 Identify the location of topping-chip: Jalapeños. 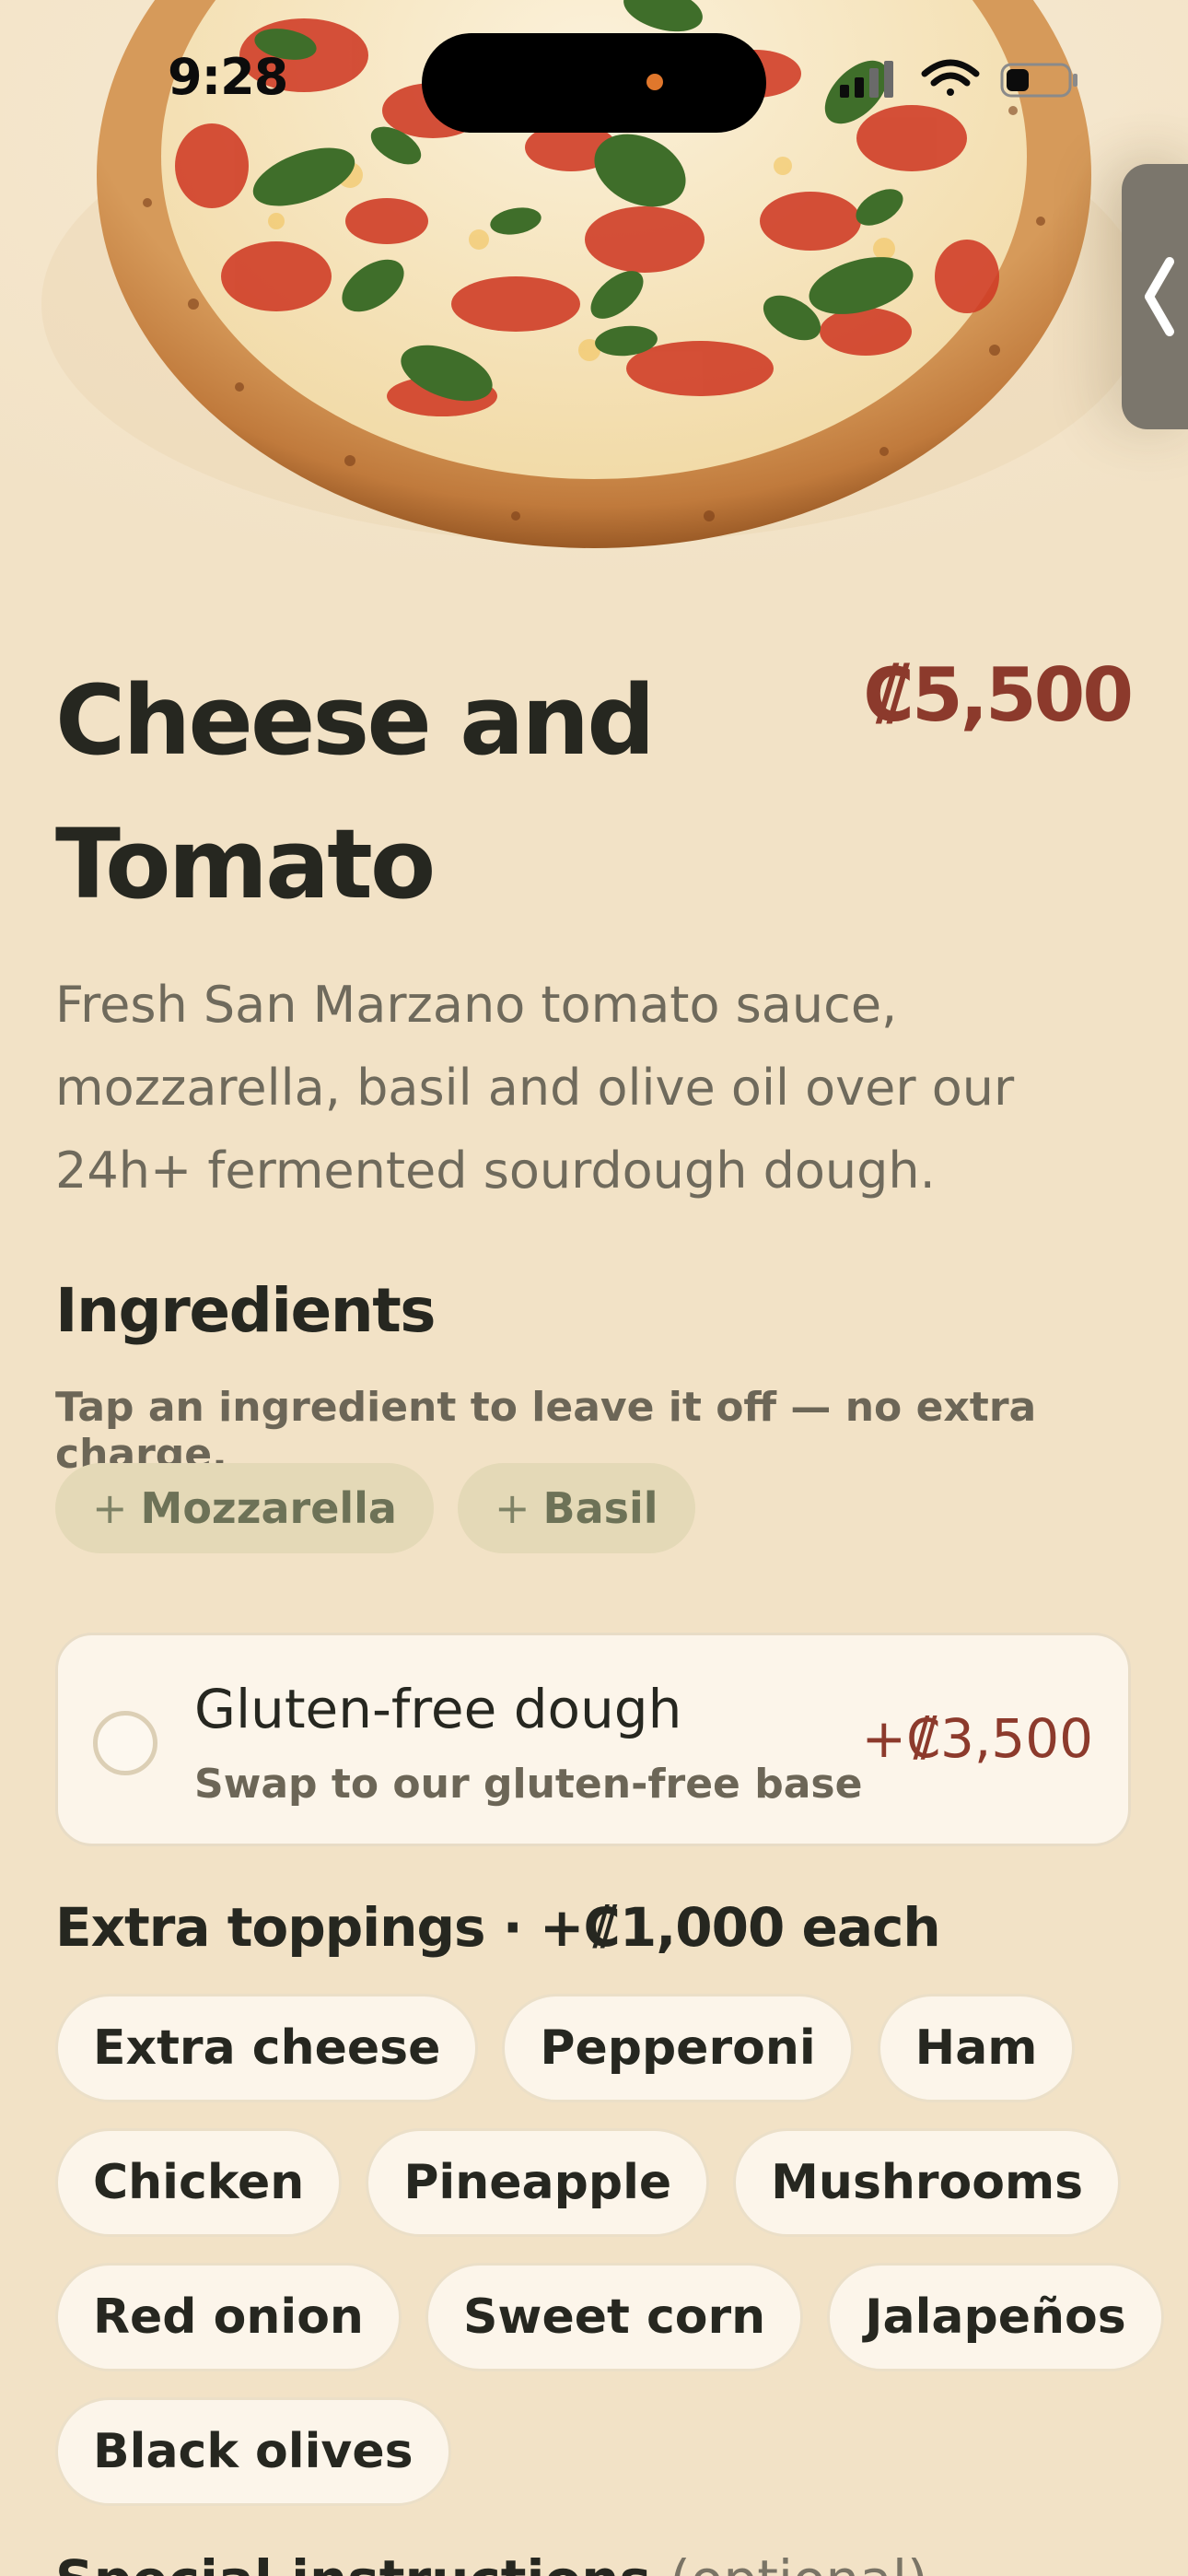
(995, 2317).